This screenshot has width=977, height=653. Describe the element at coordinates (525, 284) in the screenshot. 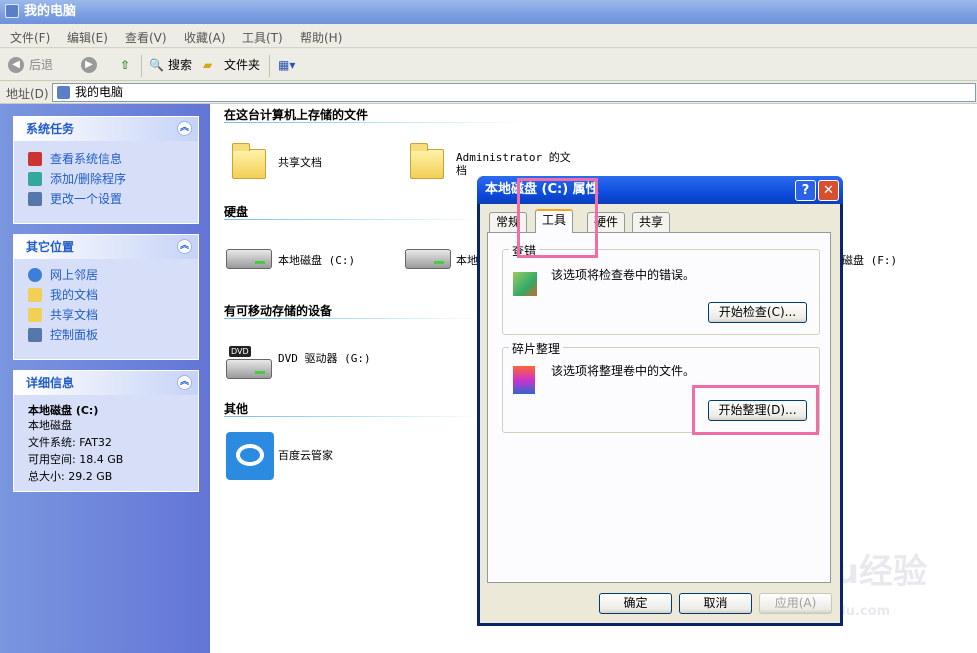

I see `check-disk-icon` at that location.